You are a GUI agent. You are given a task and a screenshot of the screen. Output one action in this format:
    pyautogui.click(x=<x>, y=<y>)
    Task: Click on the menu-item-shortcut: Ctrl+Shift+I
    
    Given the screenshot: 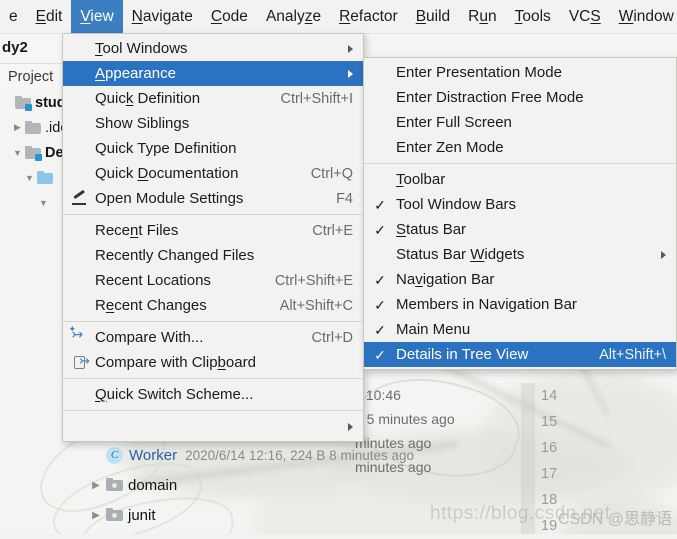 What is the action you would take?
    pyautogui.click(x=316, y=98)
    